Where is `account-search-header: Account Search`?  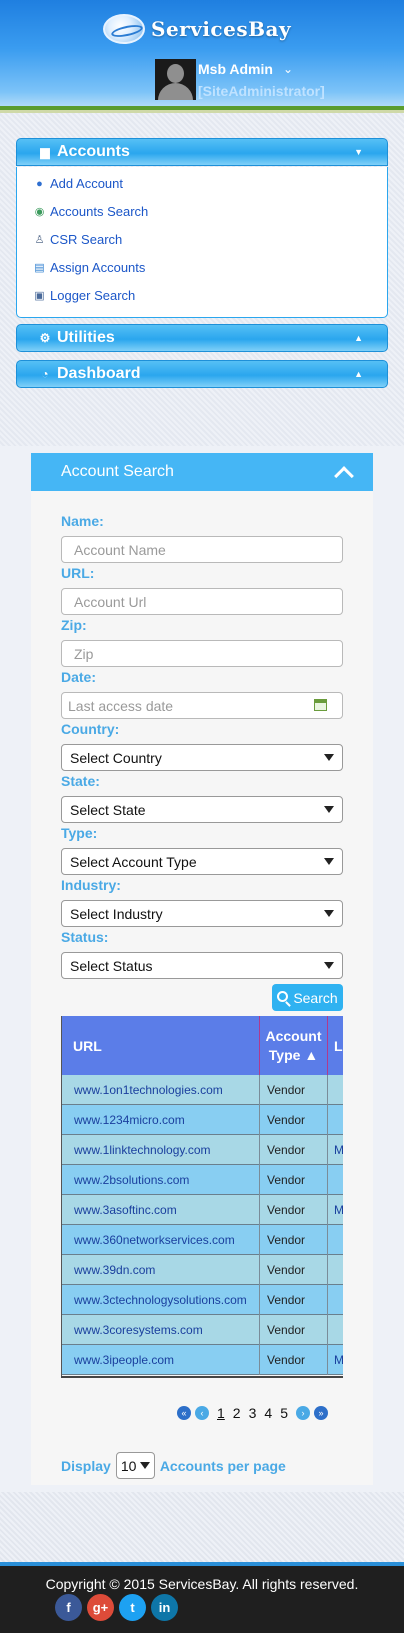 account-search-header: Account Search is located at coordinates (202, 472).